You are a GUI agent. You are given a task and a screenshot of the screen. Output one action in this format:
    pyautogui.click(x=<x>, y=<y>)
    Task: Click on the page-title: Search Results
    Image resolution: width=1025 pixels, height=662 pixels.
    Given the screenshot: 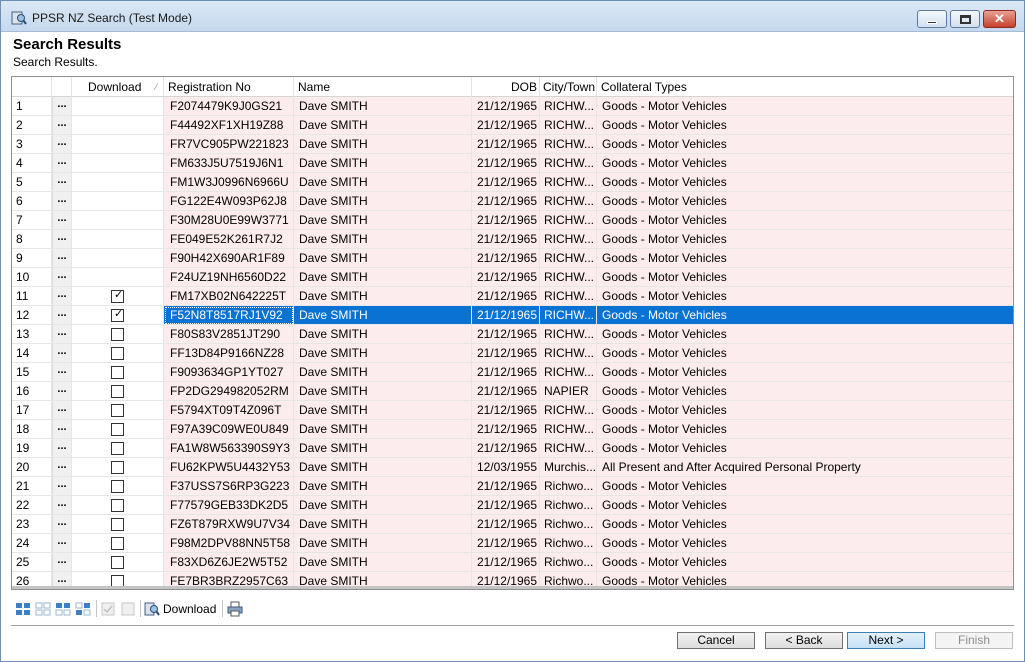 What is the action you would take?
    pyautogui.click(x=67, y=44)
    